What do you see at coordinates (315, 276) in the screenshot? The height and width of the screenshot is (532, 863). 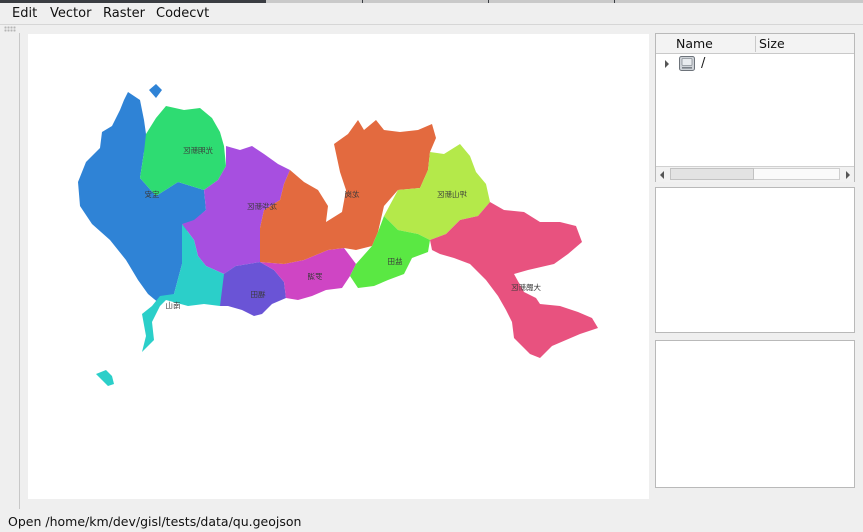 I see `label-luohu: 罗湖` at bounding box center [315, 276].